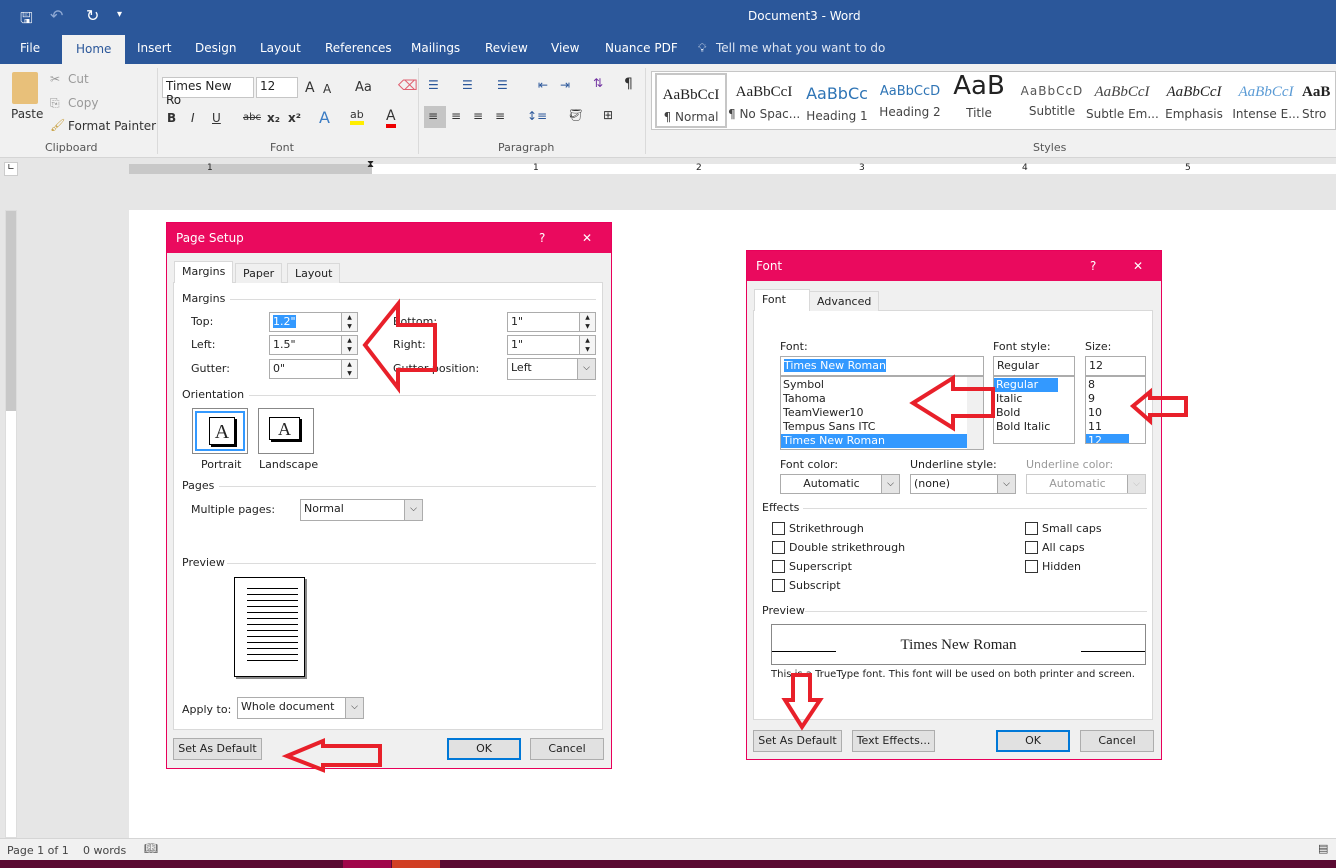  Describe the element at coordinates (802, 702) in the screenshot. I see `arrow-down-icon` at that location.